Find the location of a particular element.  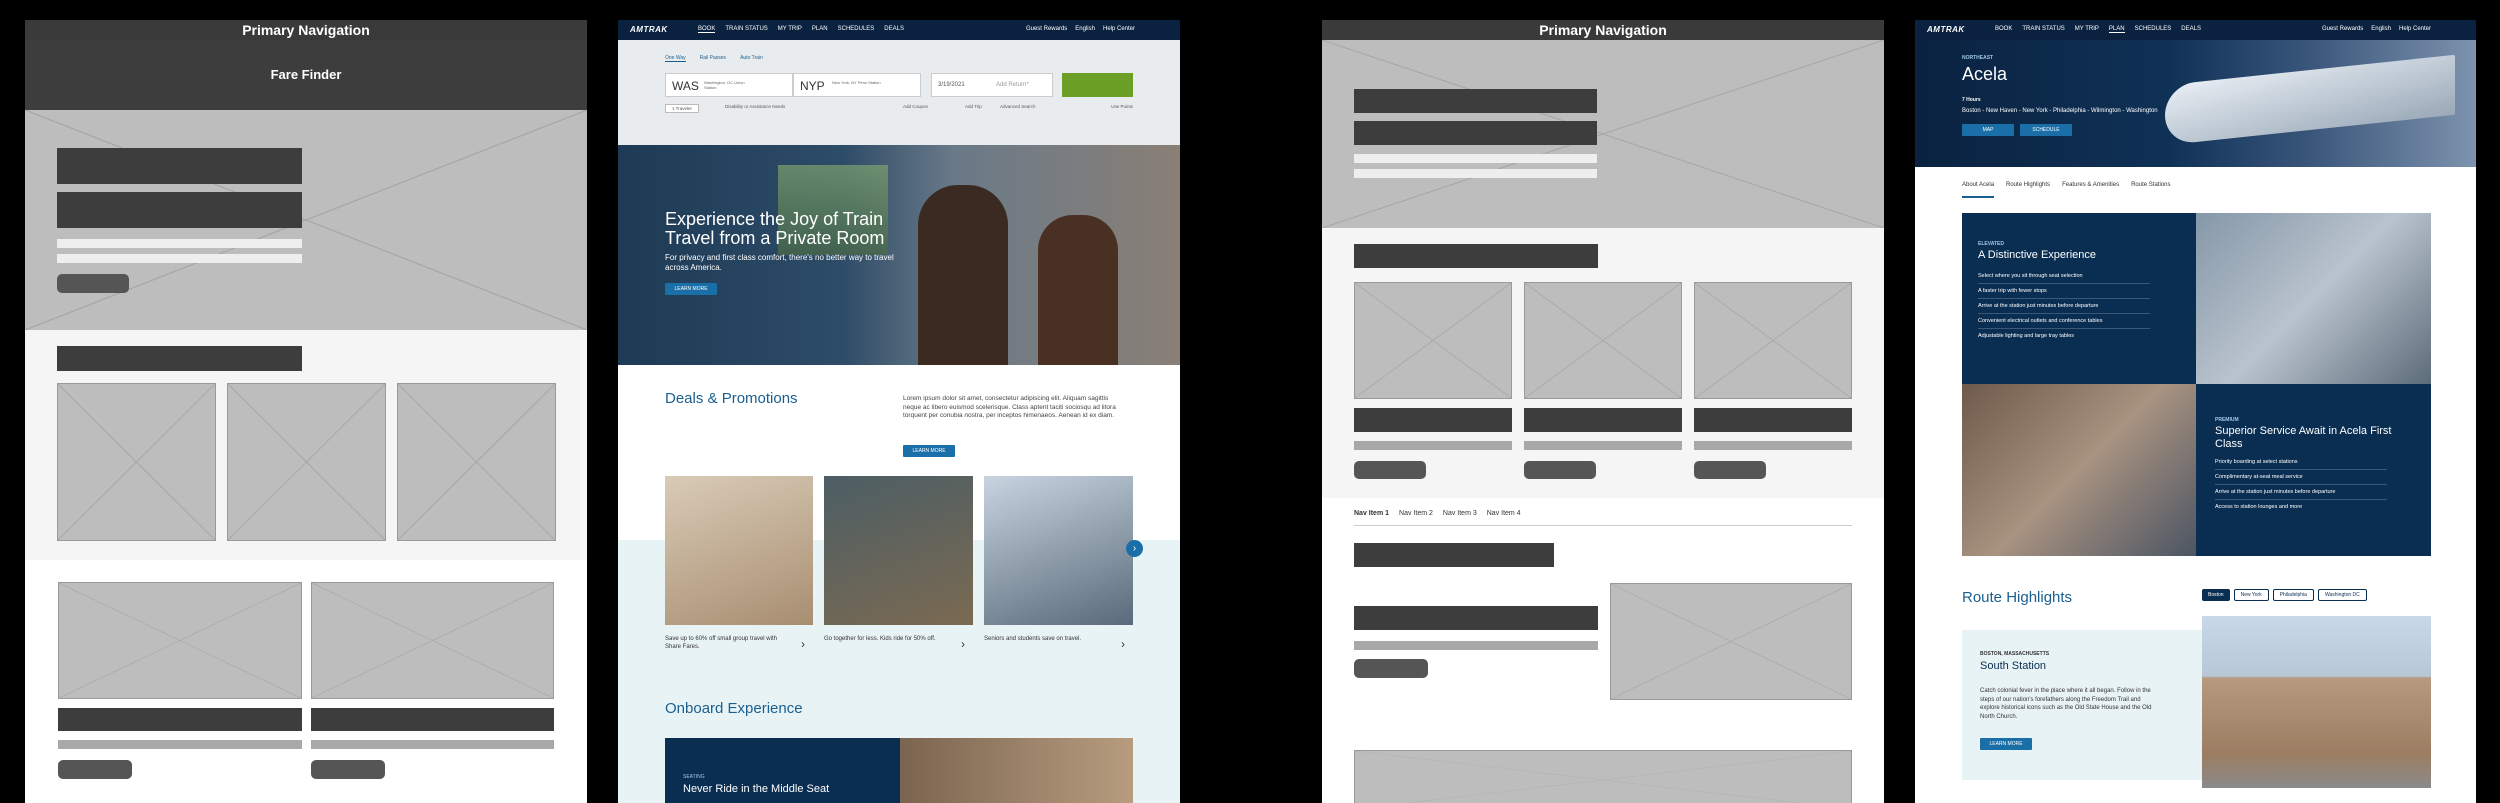

to-name: New York, NY Penn Station is located at coordinates (856, 82).